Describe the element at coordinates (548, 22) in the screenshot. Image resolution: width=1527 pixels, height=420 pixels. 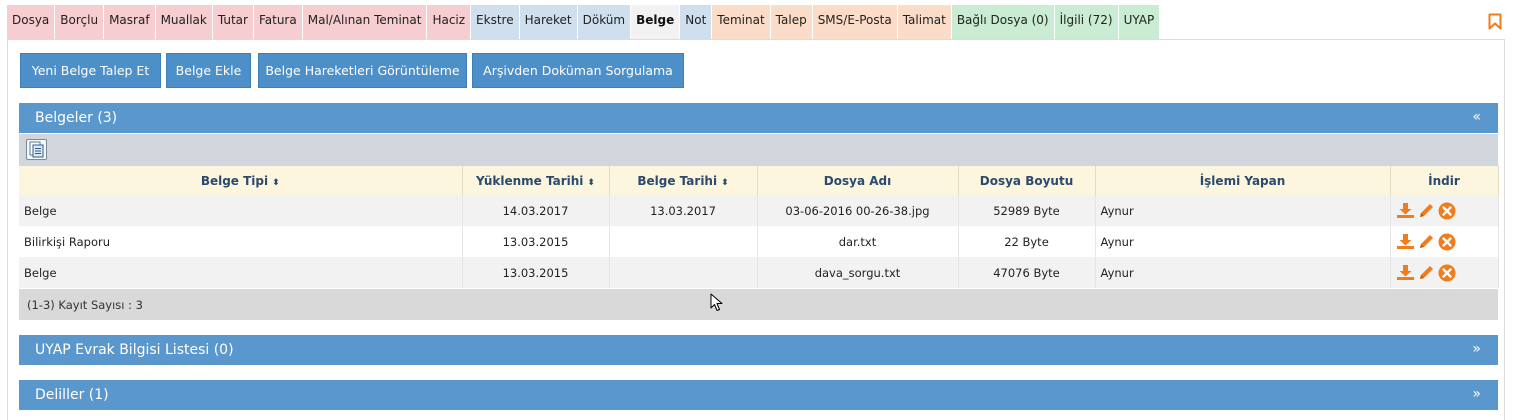
I see `tab-hareket: Hareket` at that location.